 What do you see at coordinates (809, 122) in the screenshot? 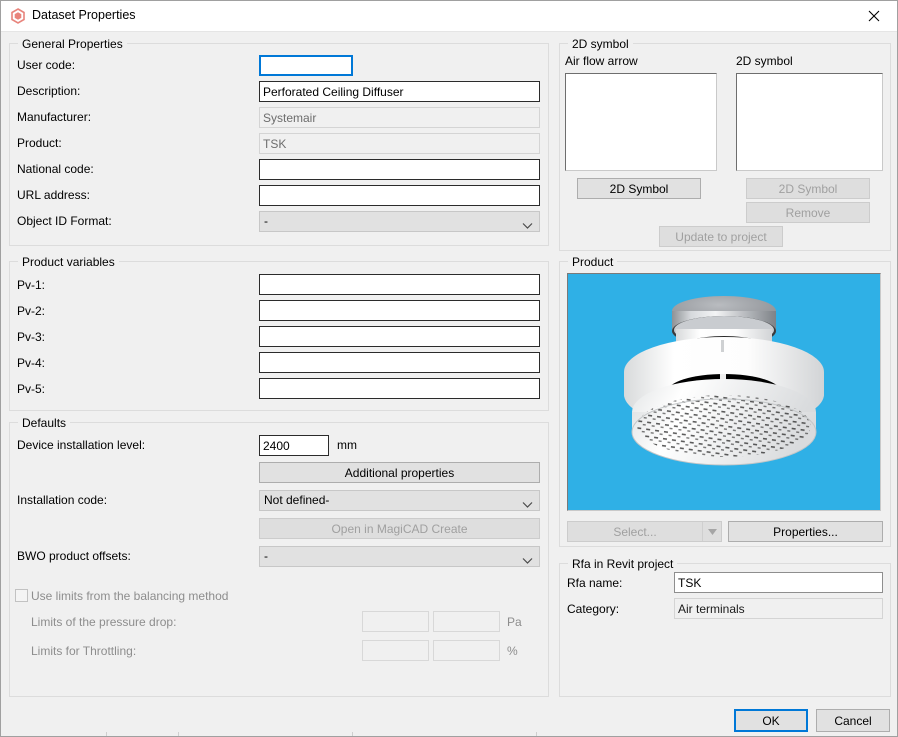
I see `symbol-2d-preview` at bounding box center [809, 122].